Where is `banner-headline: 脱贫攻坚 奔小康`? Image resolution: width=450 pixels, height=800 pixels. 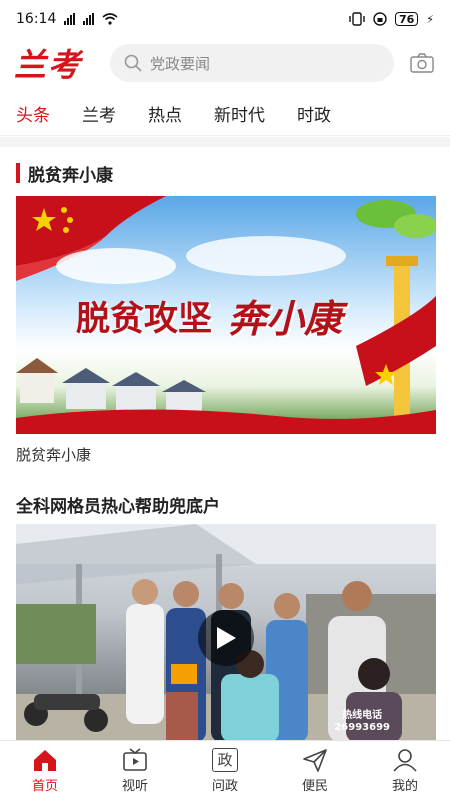 banner-headline: 脱贫攻坚 奔小康 is located at coordinates (209, 315).